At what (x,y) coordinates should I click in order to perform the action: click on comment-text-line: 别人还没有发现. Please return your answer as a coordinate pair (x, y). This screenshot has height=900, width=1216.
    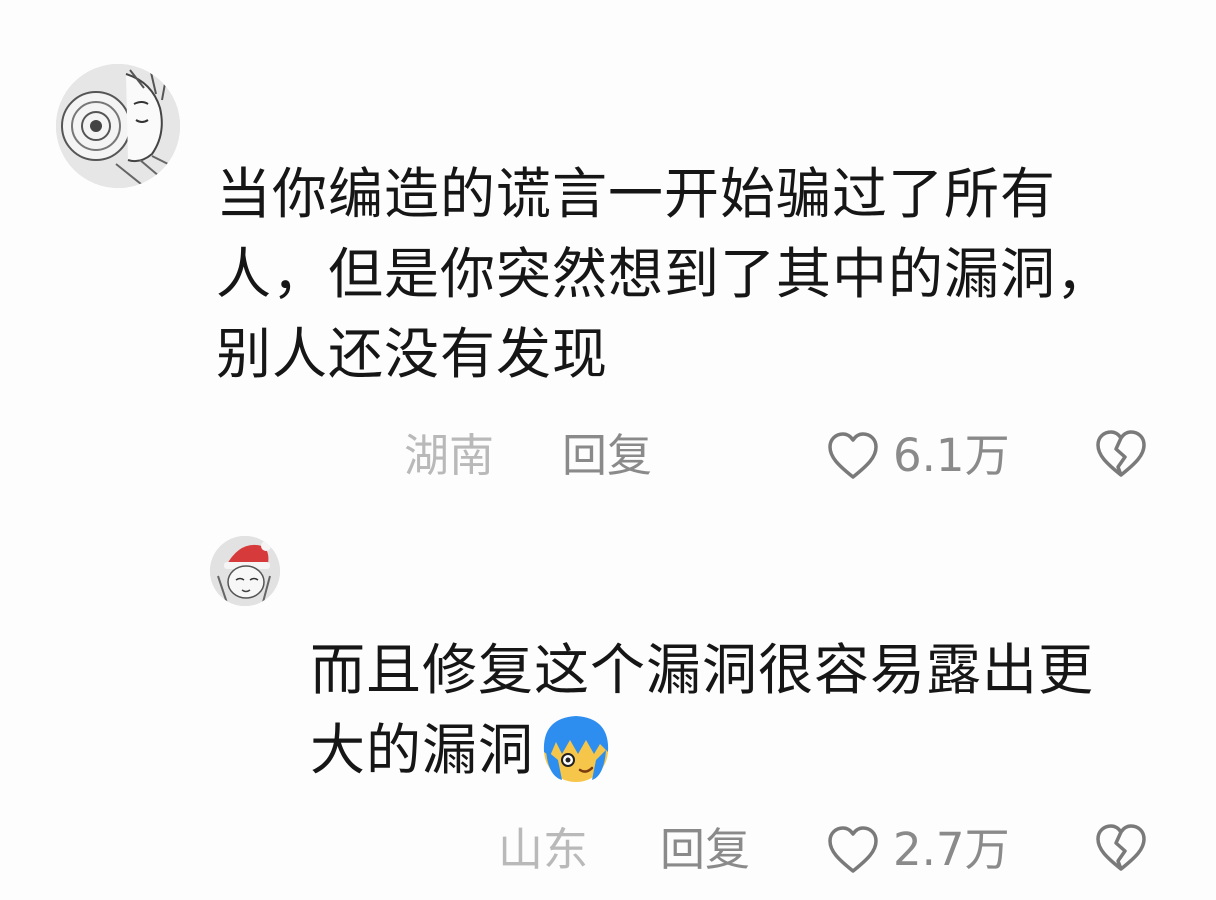
    Looking at the image, I should click on (412, 354).